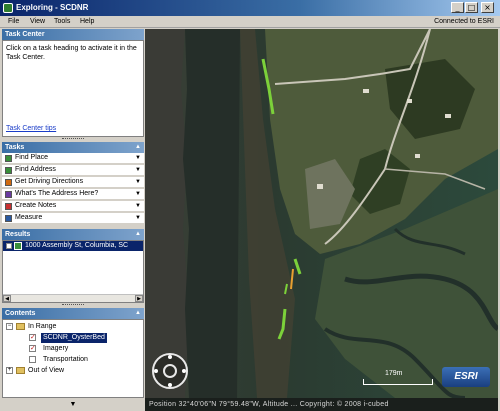 The height and width of the screenshot is (411, 500). I want to click on tree-node: + Out of View, so click(73, 371).